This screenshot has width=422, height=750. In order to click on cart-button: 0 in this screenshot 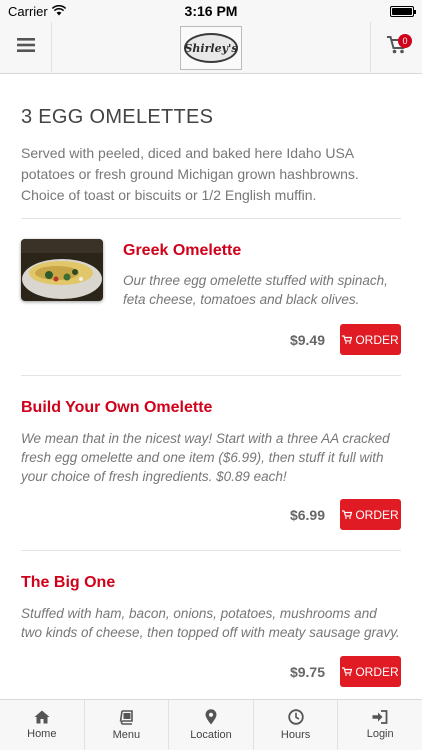, I will do `click(396, 47)`.